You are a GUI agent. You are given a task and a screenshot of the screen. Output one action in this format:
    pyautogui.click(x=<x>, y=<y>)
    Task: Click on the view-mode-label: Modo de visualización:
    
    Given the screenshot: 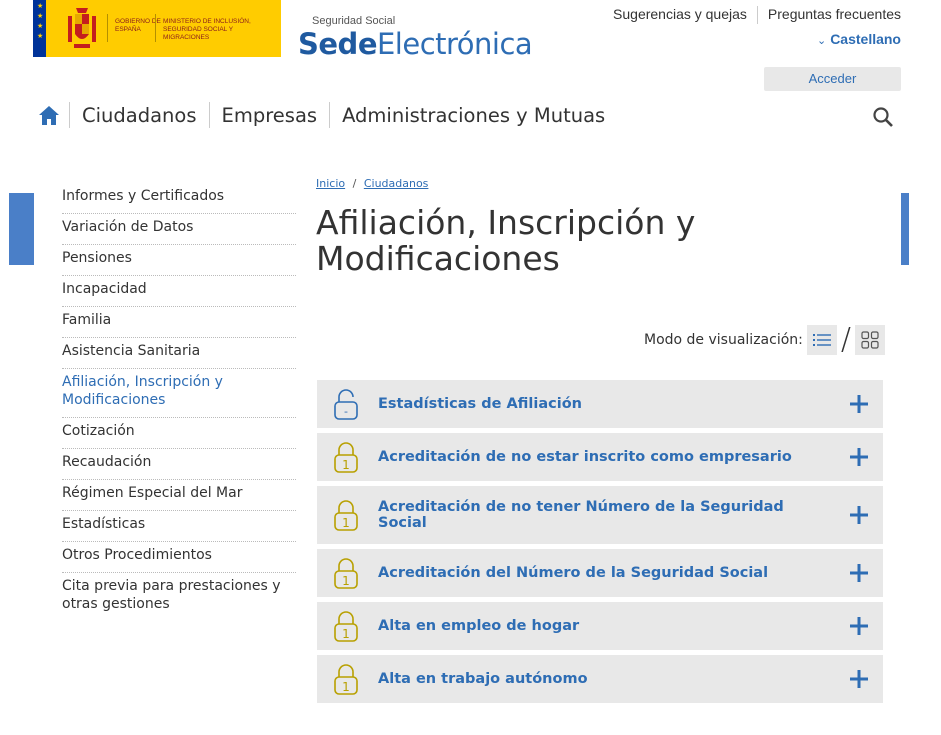 What is the action you would take?
    pyautogui.click(x=723, y=340)
    